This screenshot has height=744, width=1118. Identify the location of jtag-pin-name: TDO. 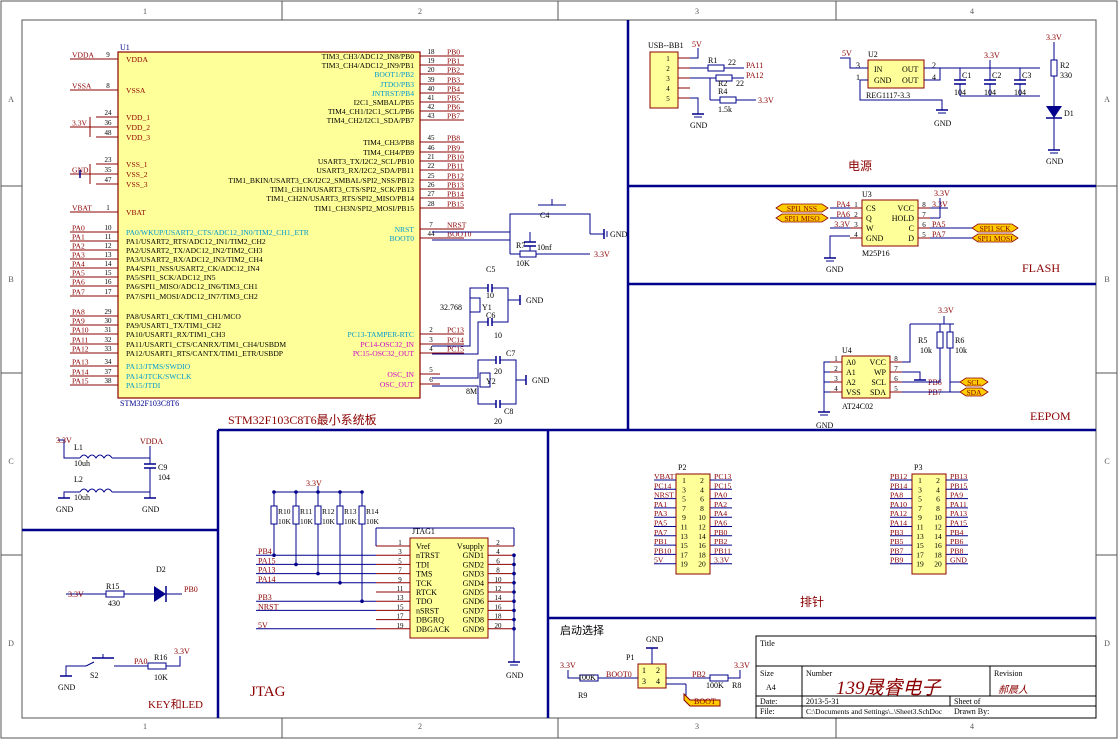
(424, 601).